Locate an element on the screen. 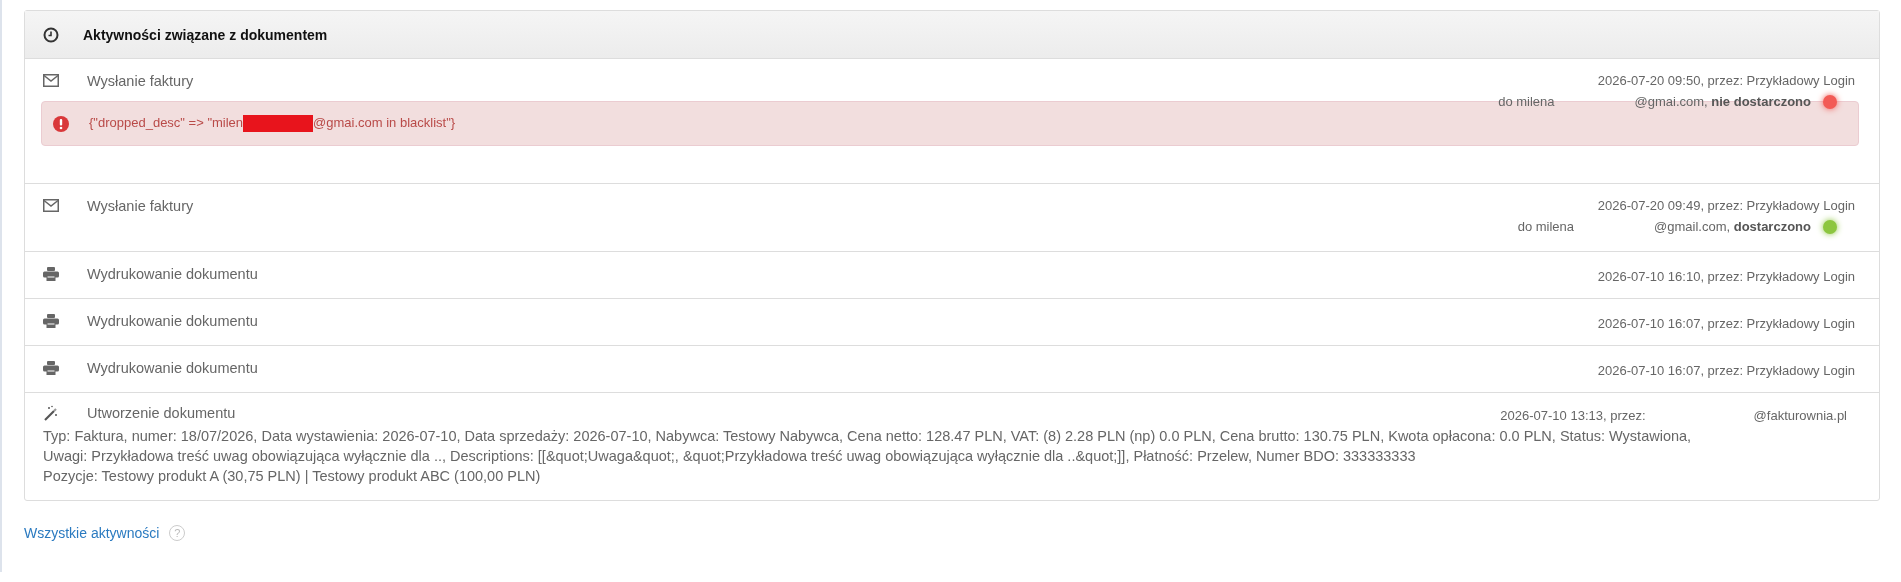 The image size is (1901, 582). activity-timestamp: 2026-07-20 09:50, przez: Przykładowy Login is located at coordinates (1726, 80).